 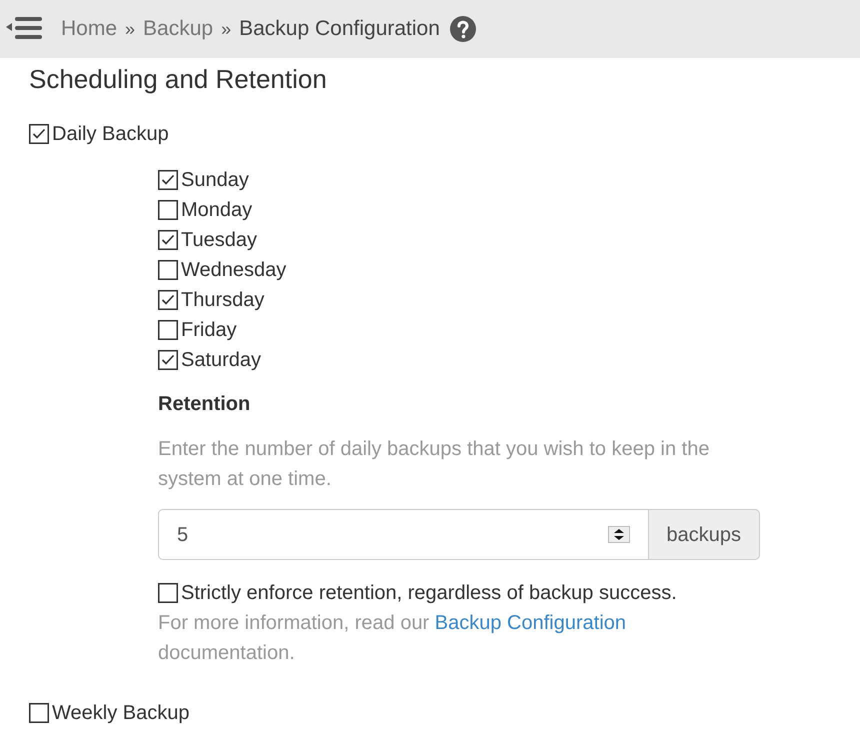 What do you see at coordinates (205, 404) in the screenshot?
I see `retention-heading: Retention` at bounding box center [205, 404].